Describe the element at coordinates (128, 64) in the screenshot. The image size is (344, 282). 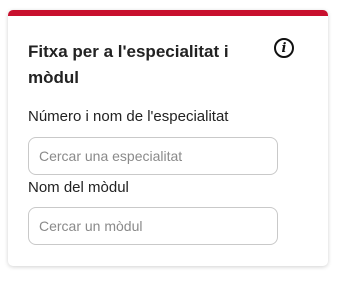
I see `card-title: Fitxa per a l'especialitat i mòdul` at that location.